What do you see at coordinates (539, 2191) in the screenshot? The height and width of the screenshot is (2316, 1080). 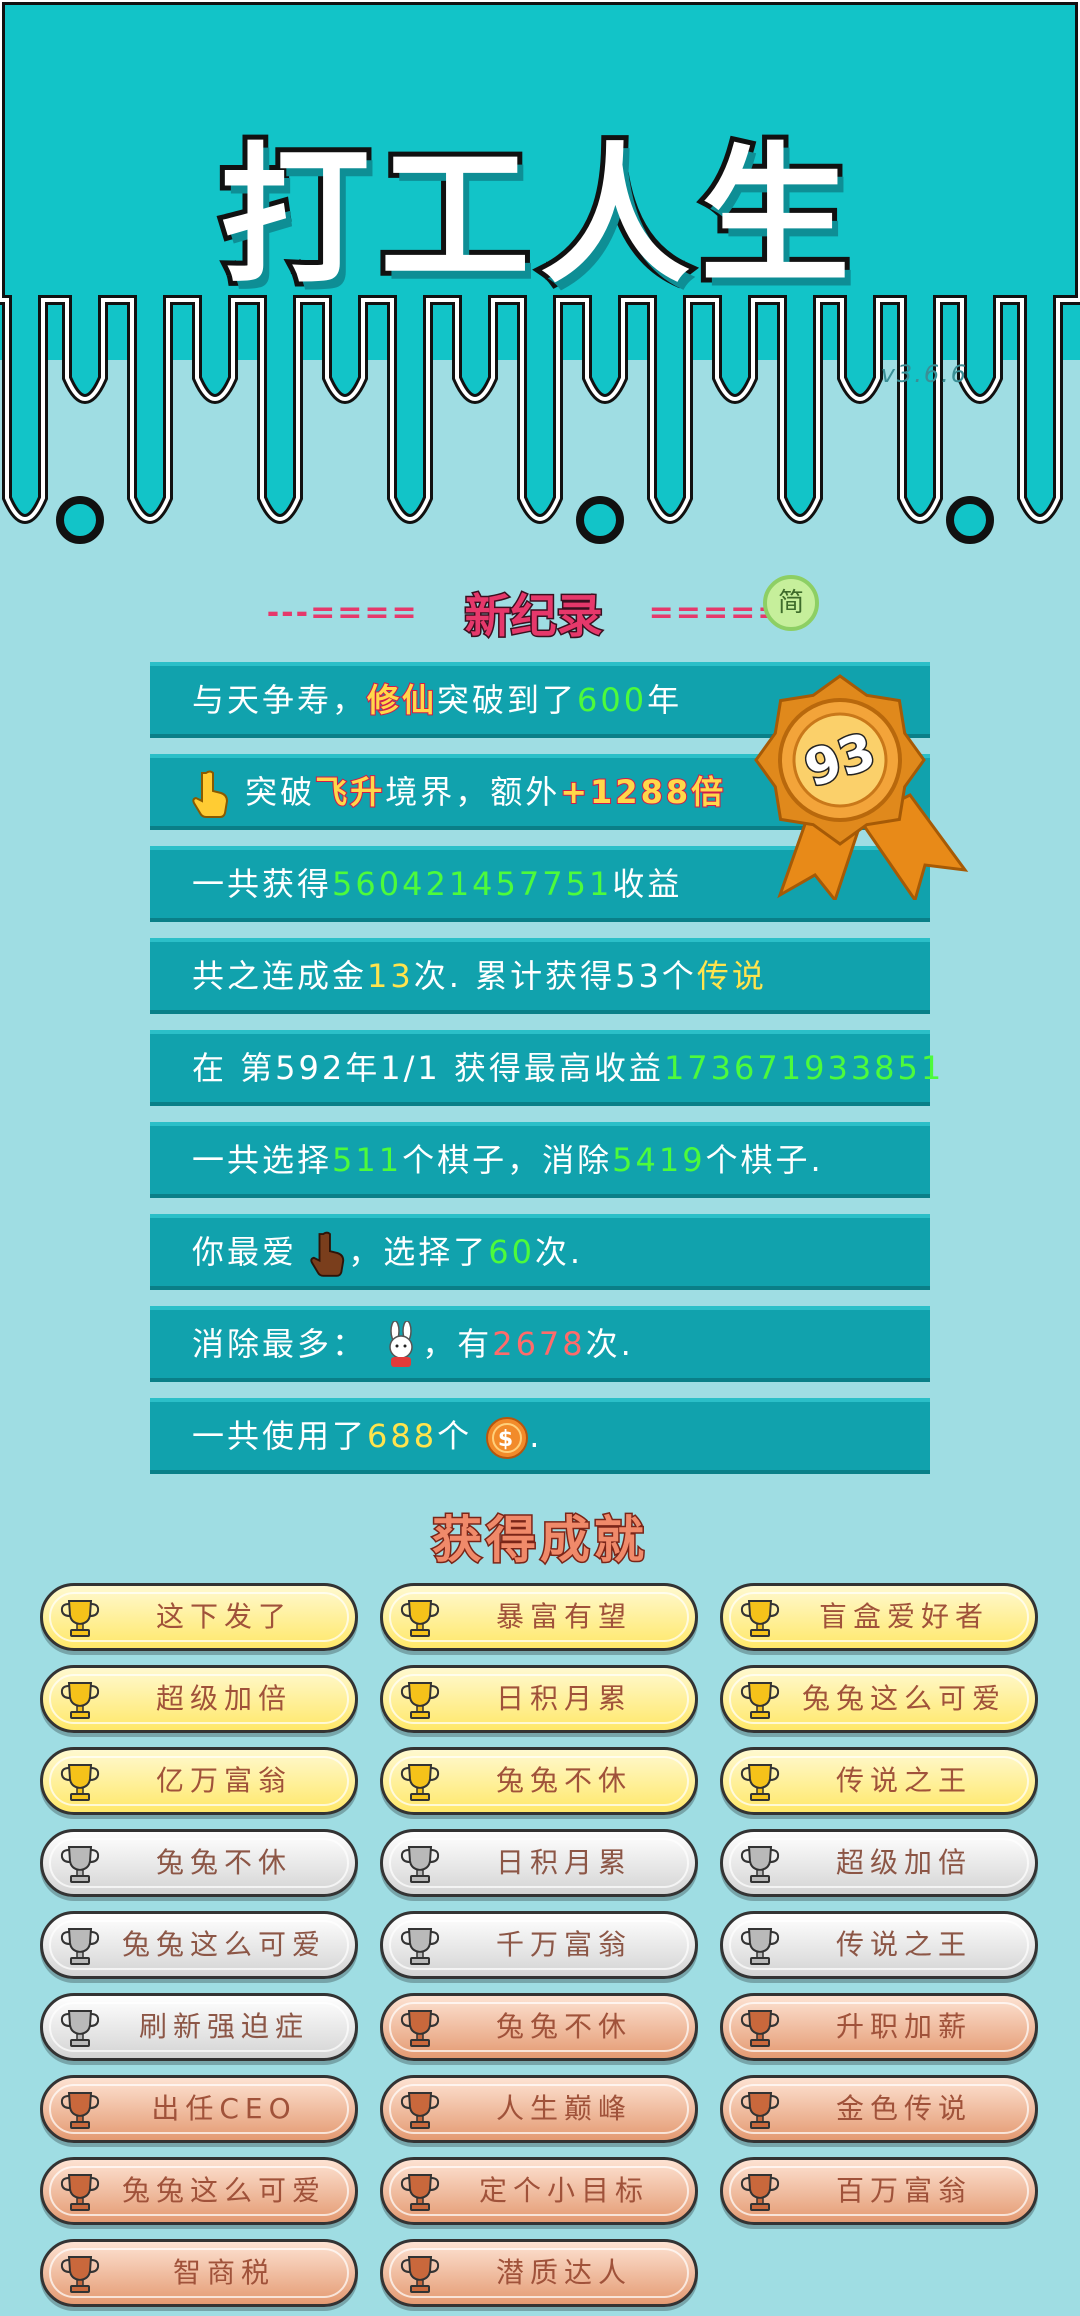 I see `achievement-badge: 定个小目标` at bounding box center [539, 2191].